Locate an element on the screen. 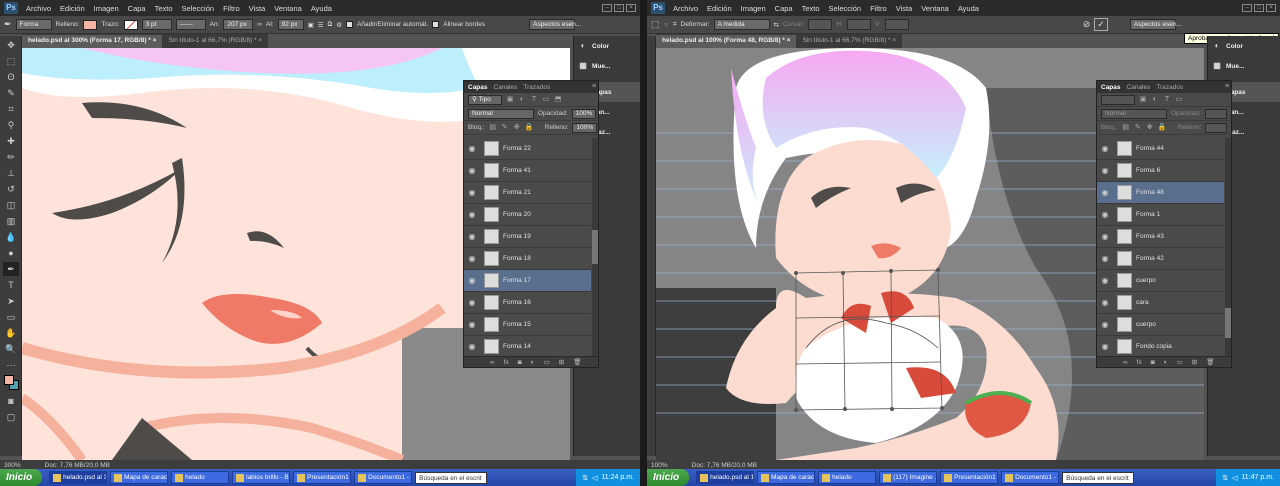 This screenshot has width=1280, height=486. layer-row: ◉ Forma 42 is located at coordinates (1160, 259).